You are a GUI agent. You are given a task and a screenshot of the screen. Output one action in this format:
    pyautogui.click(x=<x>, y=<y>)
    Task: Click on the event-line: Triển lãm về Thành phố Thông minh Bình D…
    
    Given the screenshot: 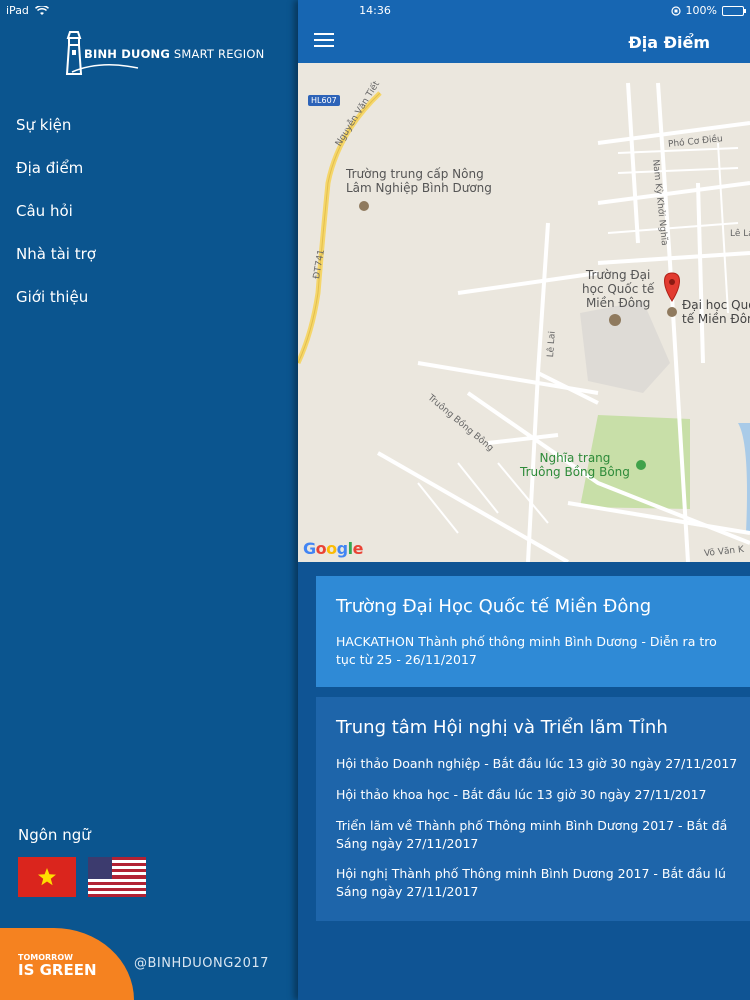 What is the action you would take?
    pyautogui.click(x=532, y=825)
    